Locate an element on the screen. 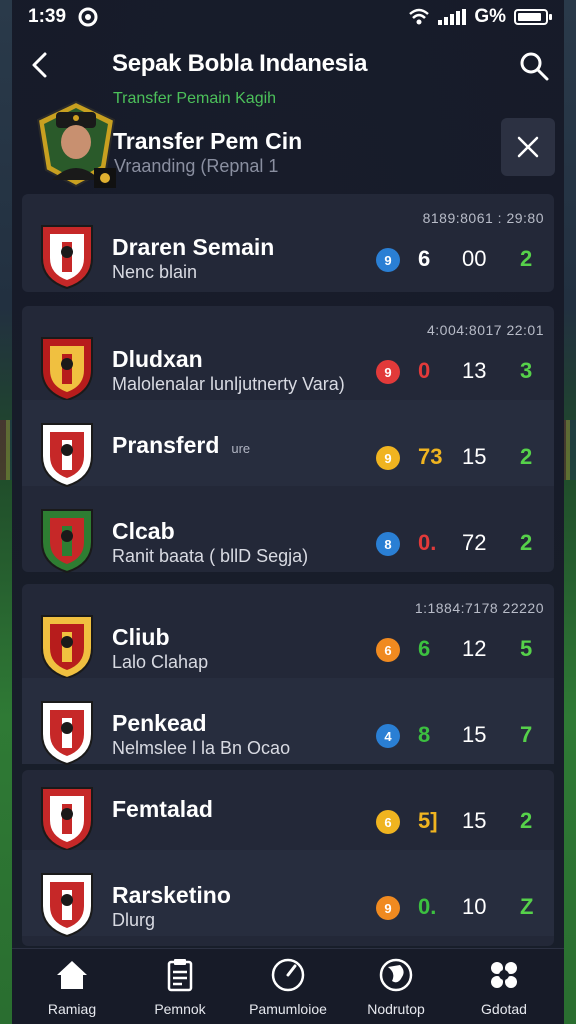  close-button is located at coordinates (528, 147).